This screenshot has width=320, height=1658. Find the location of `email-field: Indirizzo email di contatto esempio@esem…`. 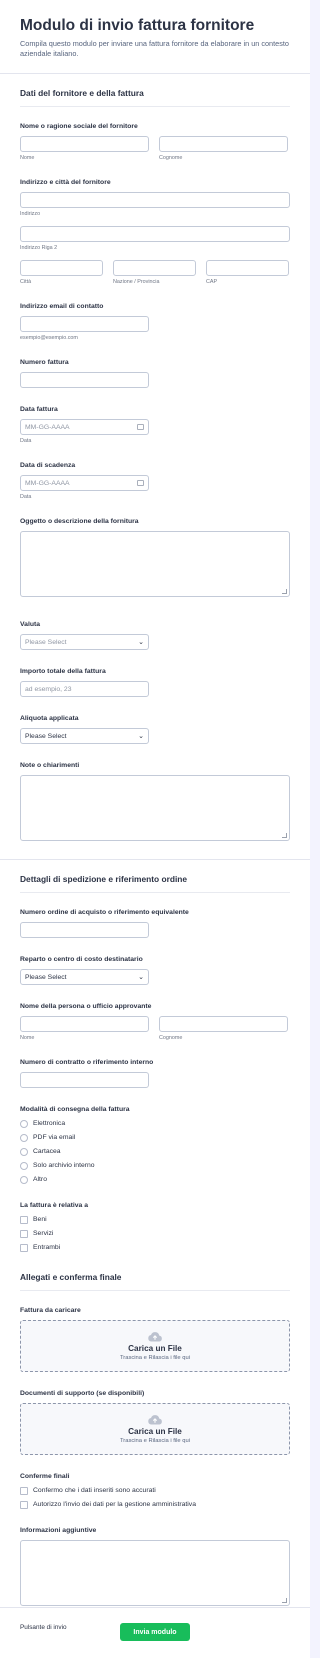

email-field: Indirizzo email di contatto esempio@esem… is located at coordinates (155, 322).